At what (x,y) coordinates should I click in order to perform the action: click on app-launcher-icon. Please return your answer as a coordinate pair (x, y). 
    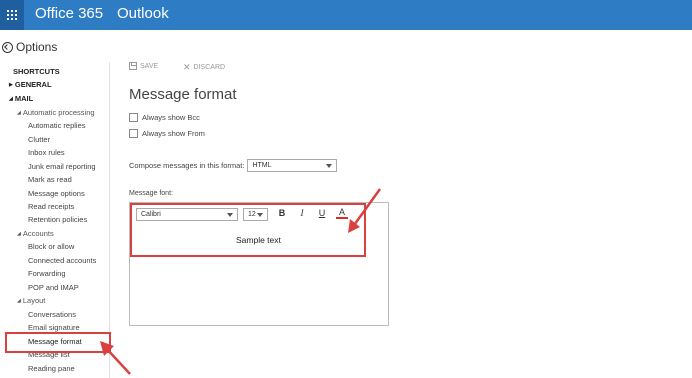
    Looking at the image, I should click on (12, 15).